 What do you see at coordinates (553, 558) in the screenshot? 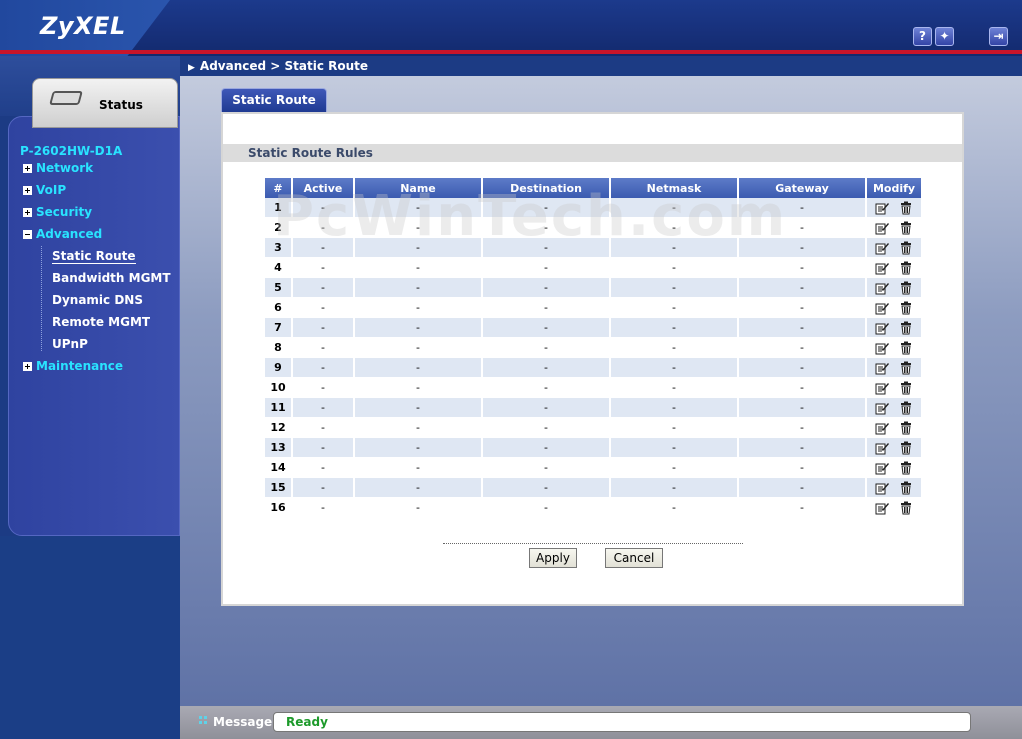
I see `apply-button: Apply` at bounding box center [553, 558].